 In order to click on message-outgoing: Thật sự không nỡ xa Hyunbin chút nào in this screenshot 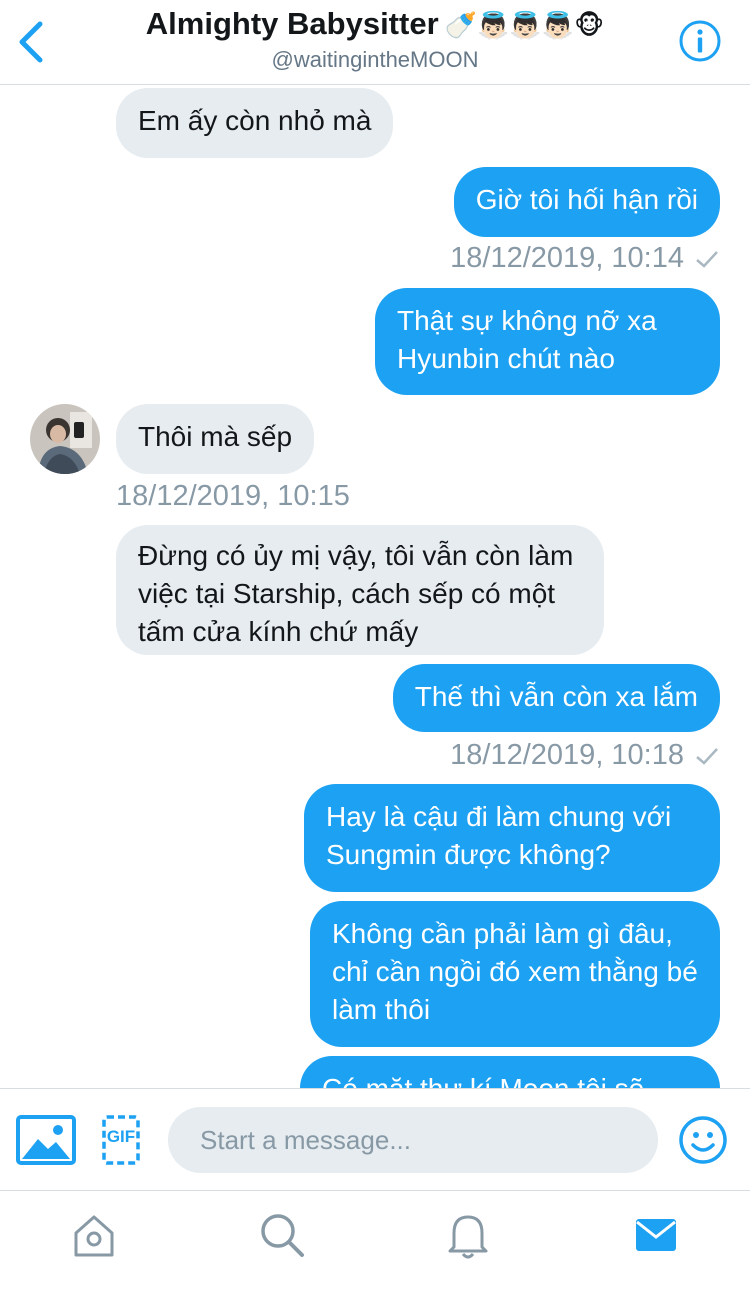, I will do `click(547, 341)`.